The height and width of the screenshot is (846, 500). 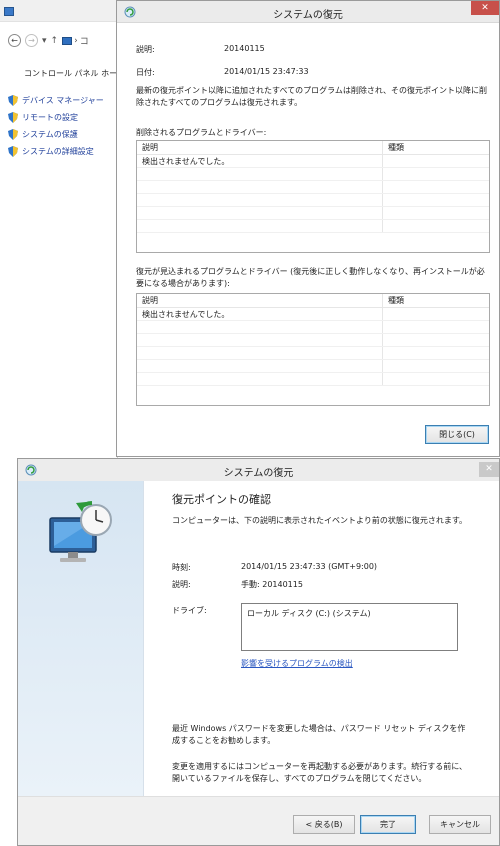 I want to click on finish-button: 完了, so click(x=388, y=824).